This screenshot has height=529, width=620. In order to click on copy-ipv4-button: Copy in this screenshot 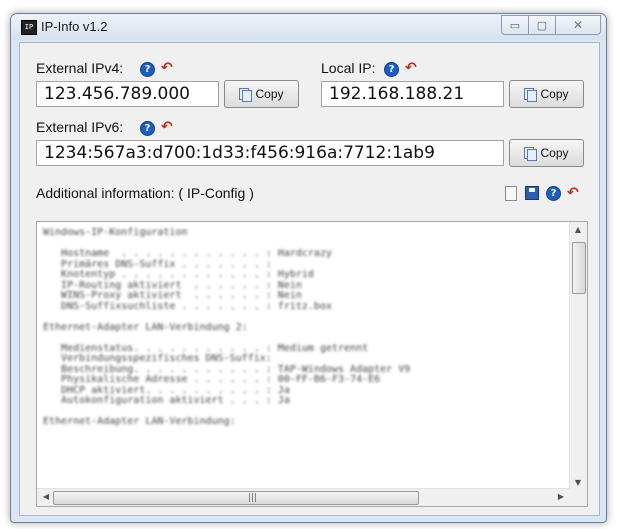, I will do `click(261, 94)`.